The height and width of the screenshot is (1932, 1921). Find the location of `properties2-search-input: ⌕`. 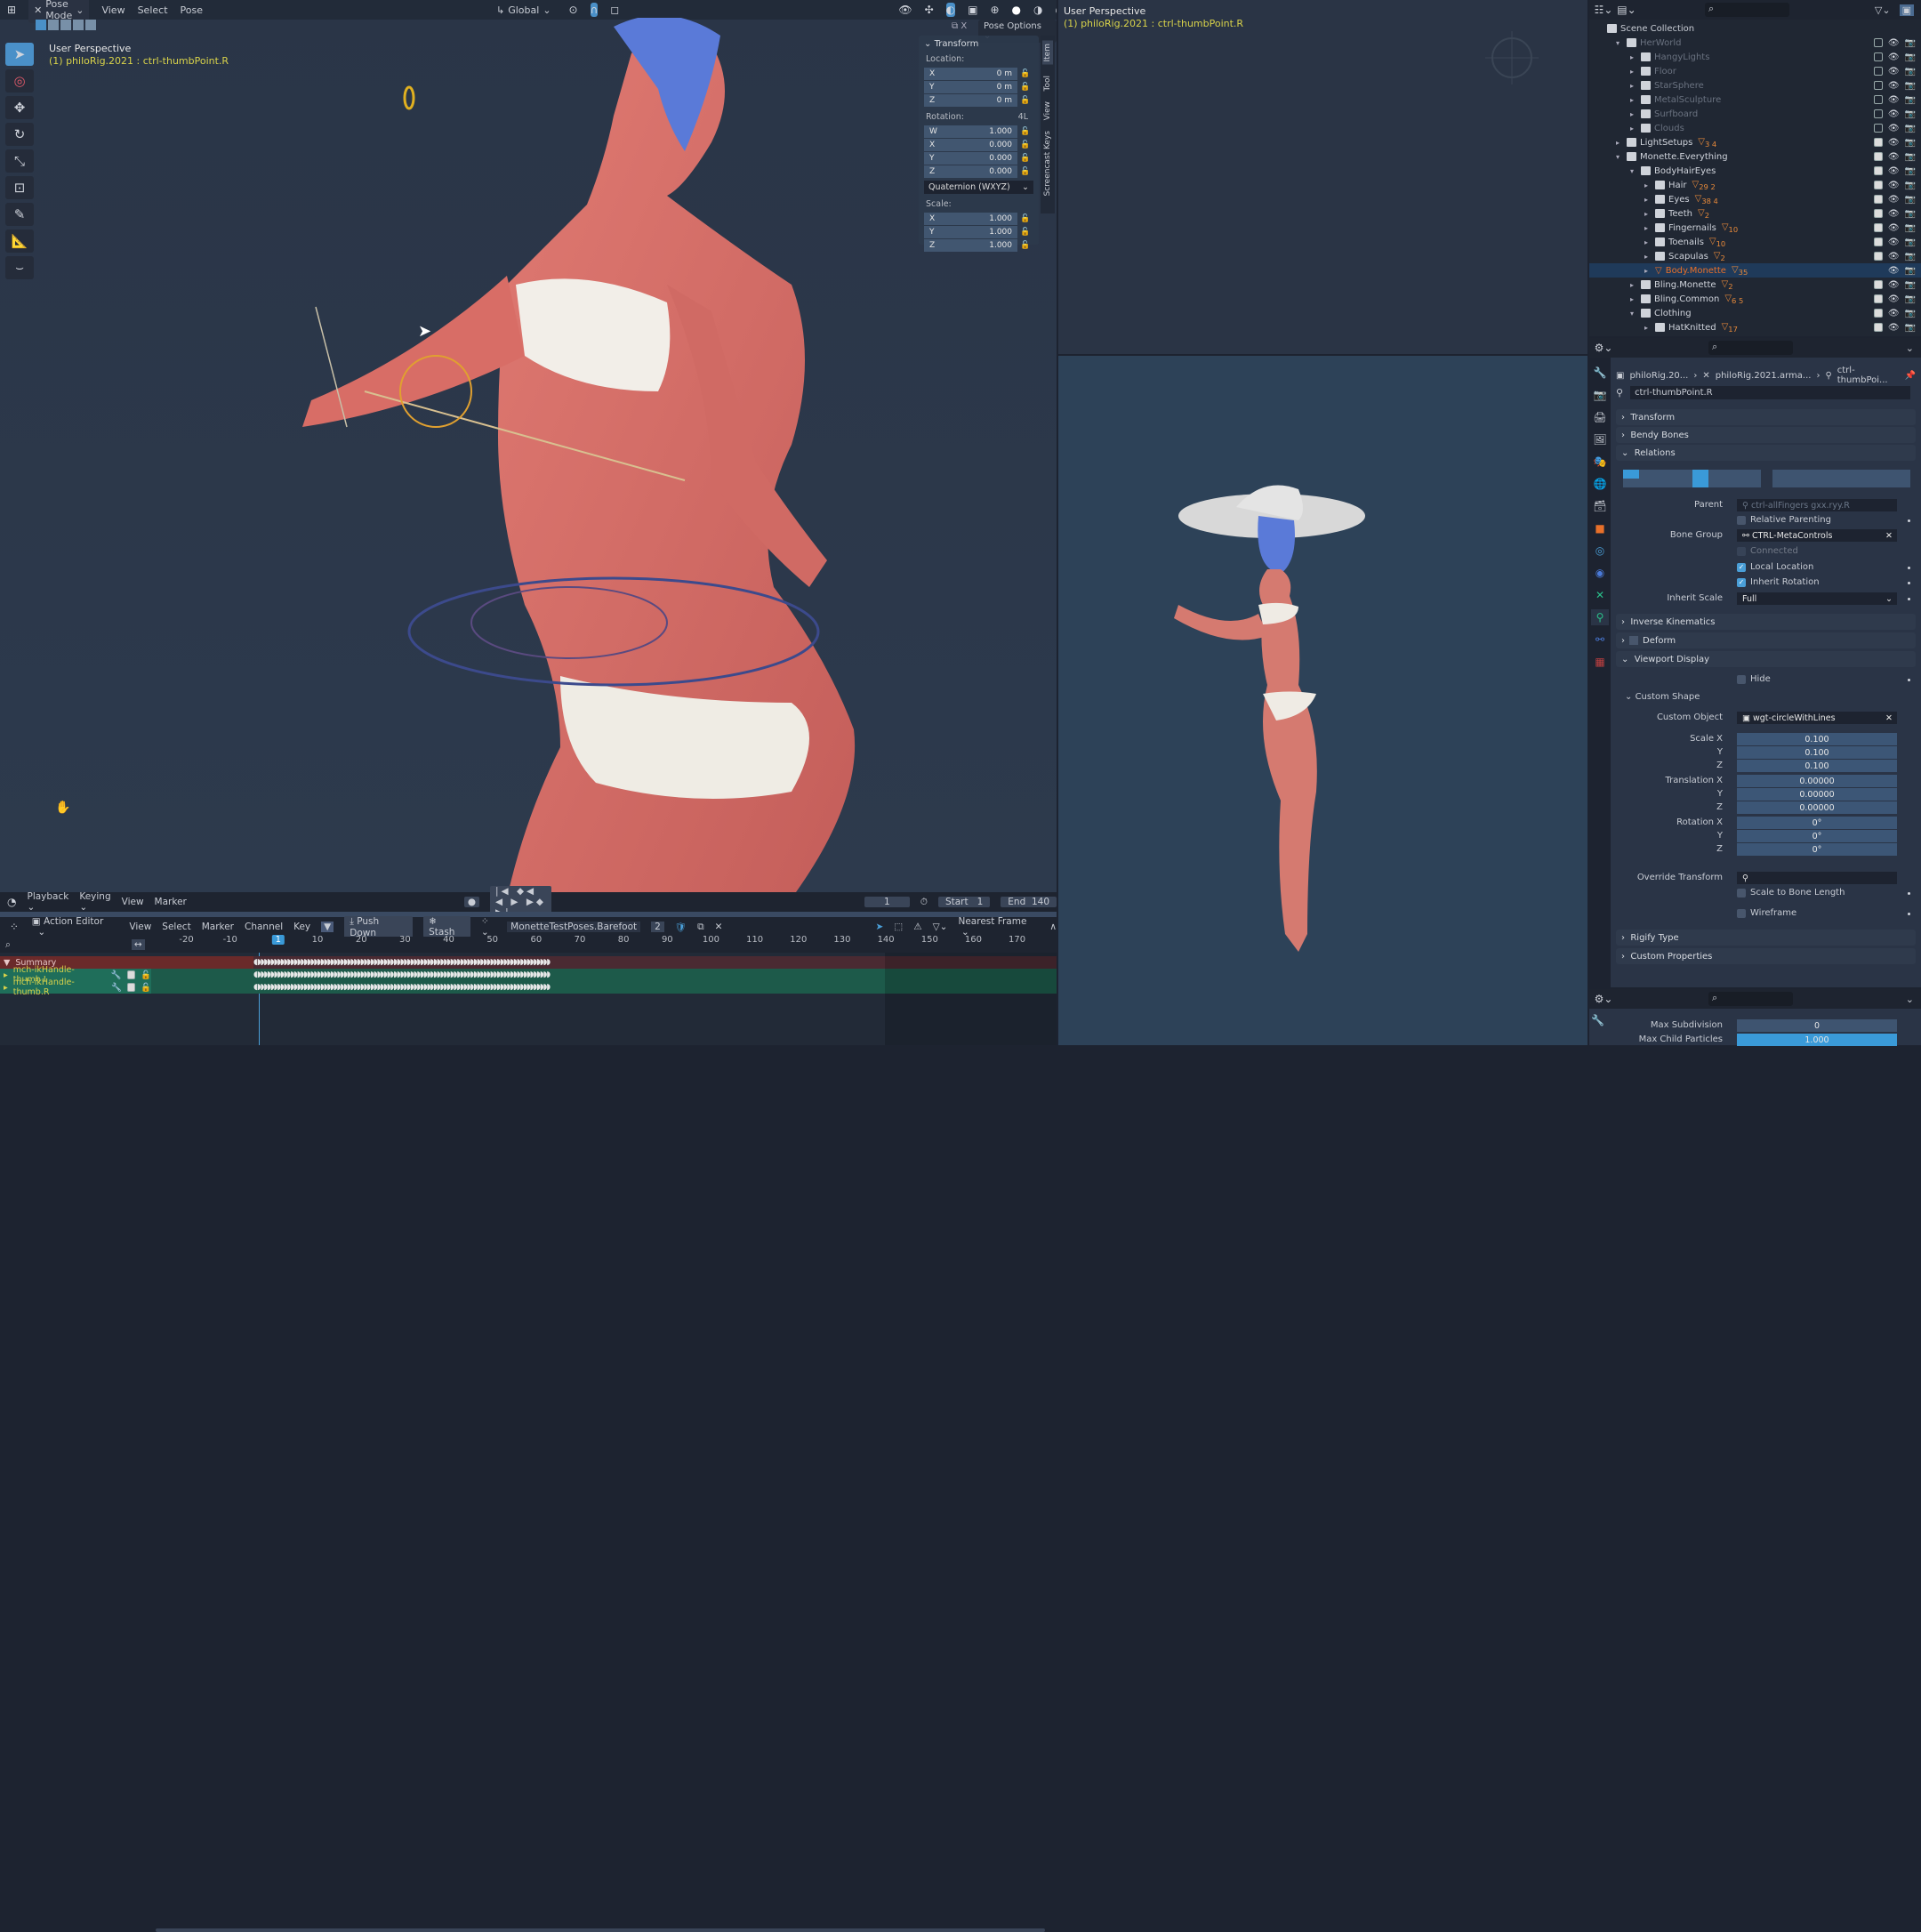

properties2-search-input: ⌕ is located at coordinates (1750, 999).